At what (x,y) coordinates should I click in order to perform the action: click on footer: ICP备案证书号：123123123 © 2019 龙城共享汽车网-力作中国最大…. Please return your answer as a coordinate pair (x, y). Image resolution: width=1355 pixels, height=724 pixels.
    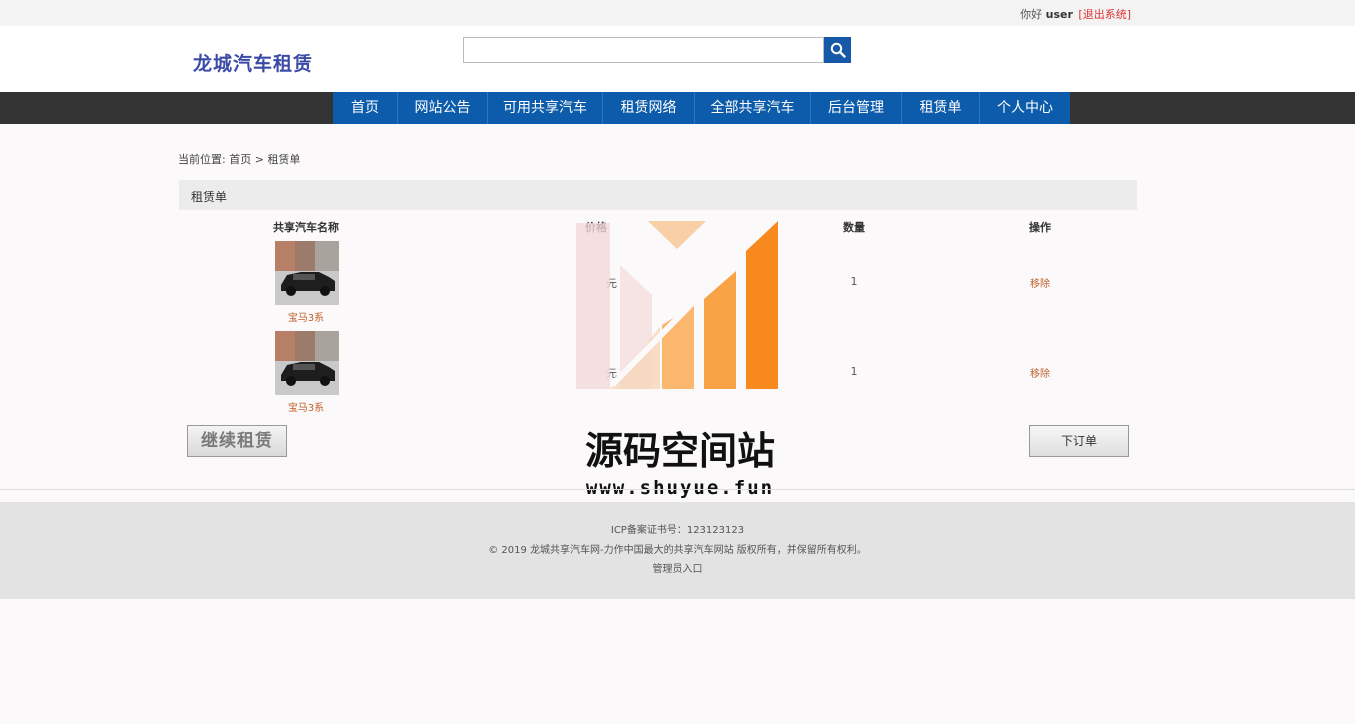
    Looking at the image, I should click on (677, 550).